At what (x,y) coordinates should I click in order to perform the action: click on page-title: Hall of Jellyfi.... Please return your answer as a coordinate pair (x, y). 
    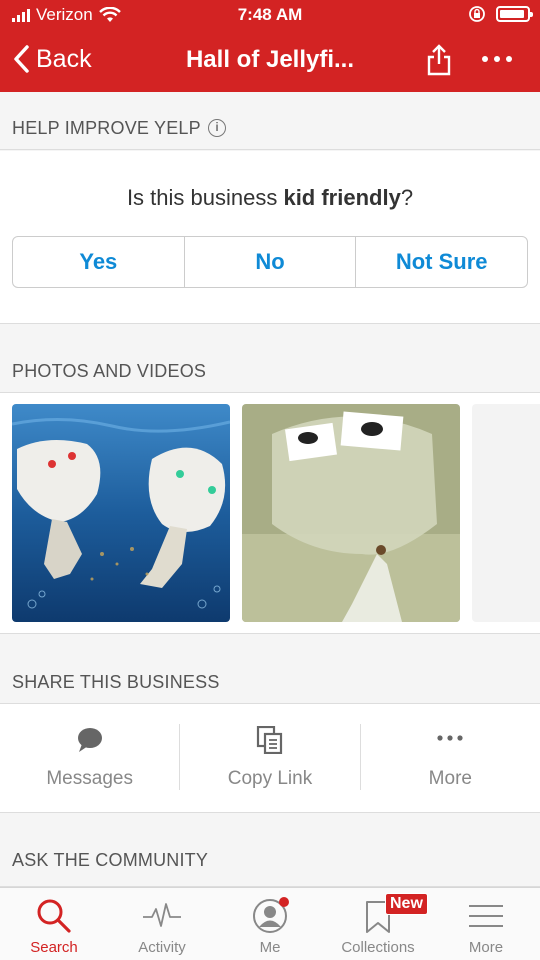
    Looking at the image, I should click on (270, 59).